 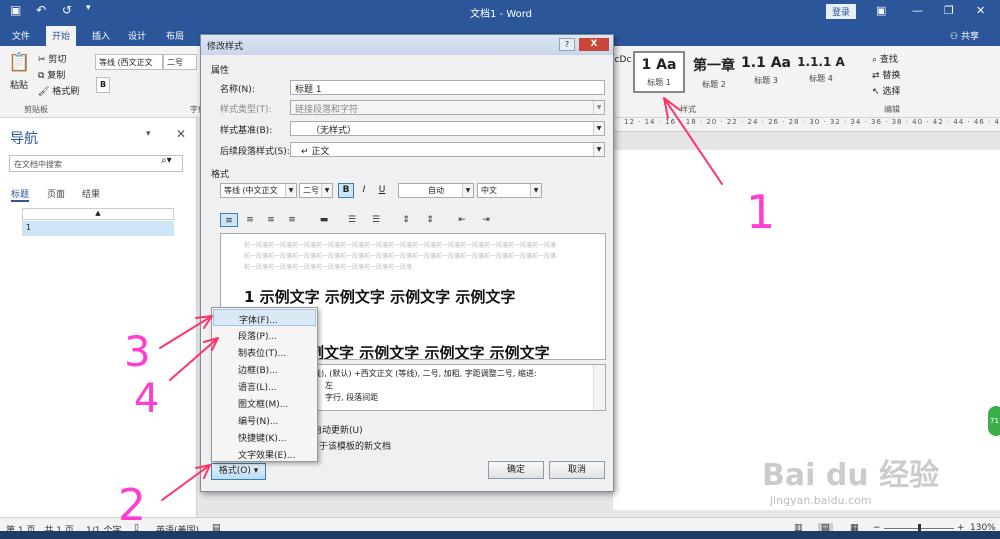 I want to click on font-size-select: 二号 ▼, so click(x=316, y=190).